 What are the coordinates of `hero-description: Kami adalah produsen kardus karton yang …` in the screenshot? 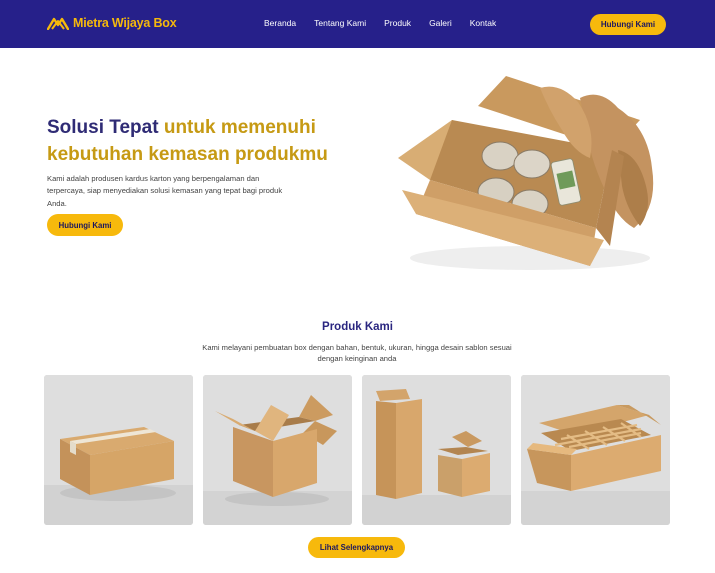 It's located at (165, 191).